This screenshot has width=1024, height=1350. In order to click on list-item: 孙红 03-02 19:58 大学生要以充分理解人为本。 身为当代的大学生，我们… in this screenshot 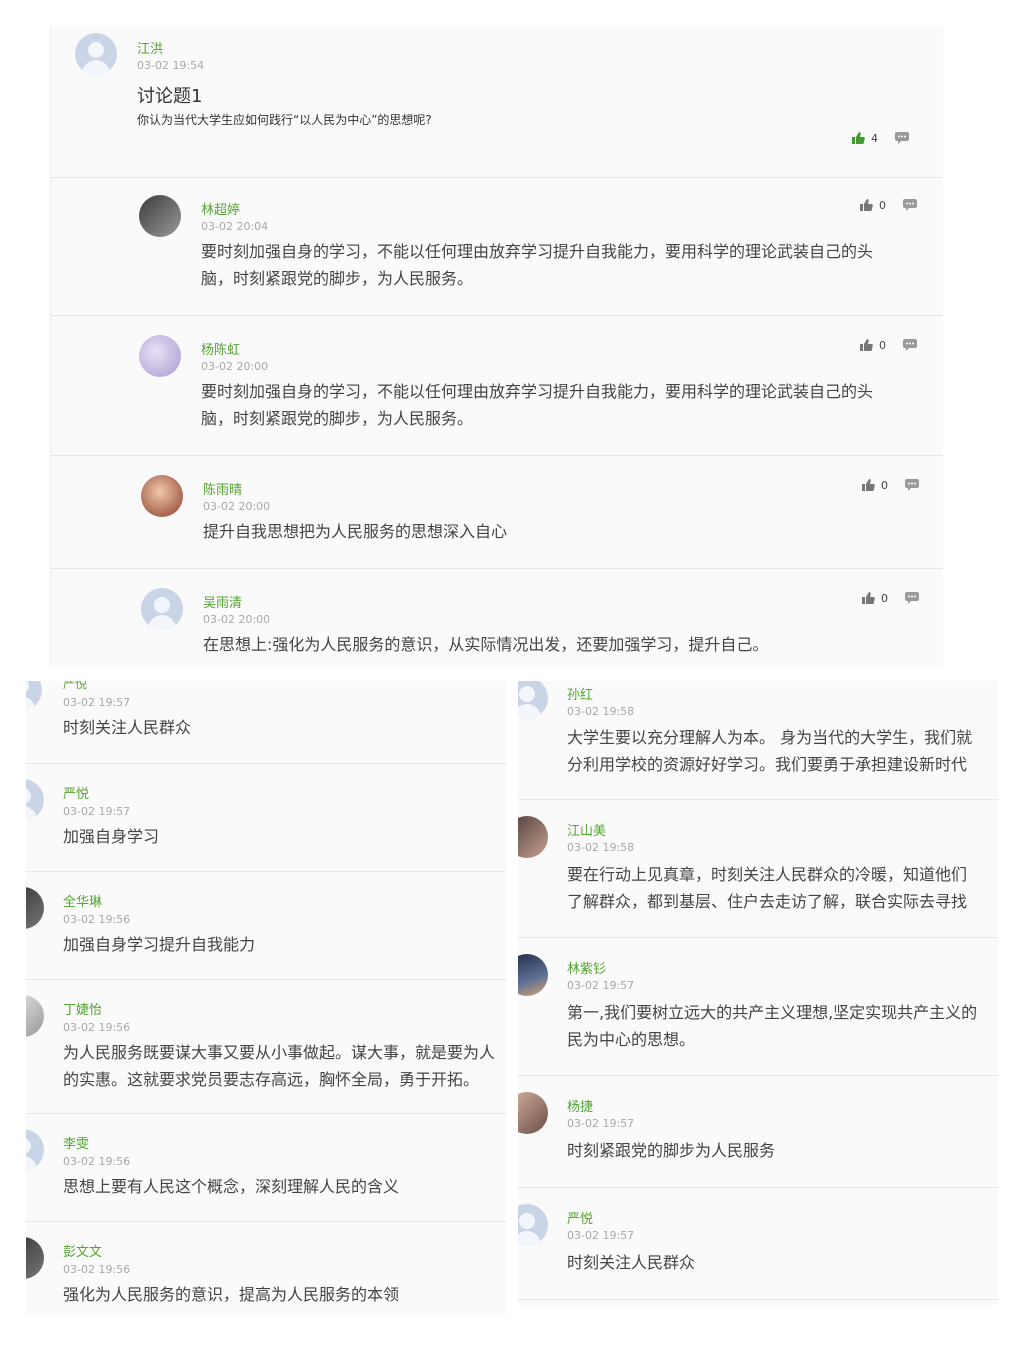, I will do `click(758, 740)`.